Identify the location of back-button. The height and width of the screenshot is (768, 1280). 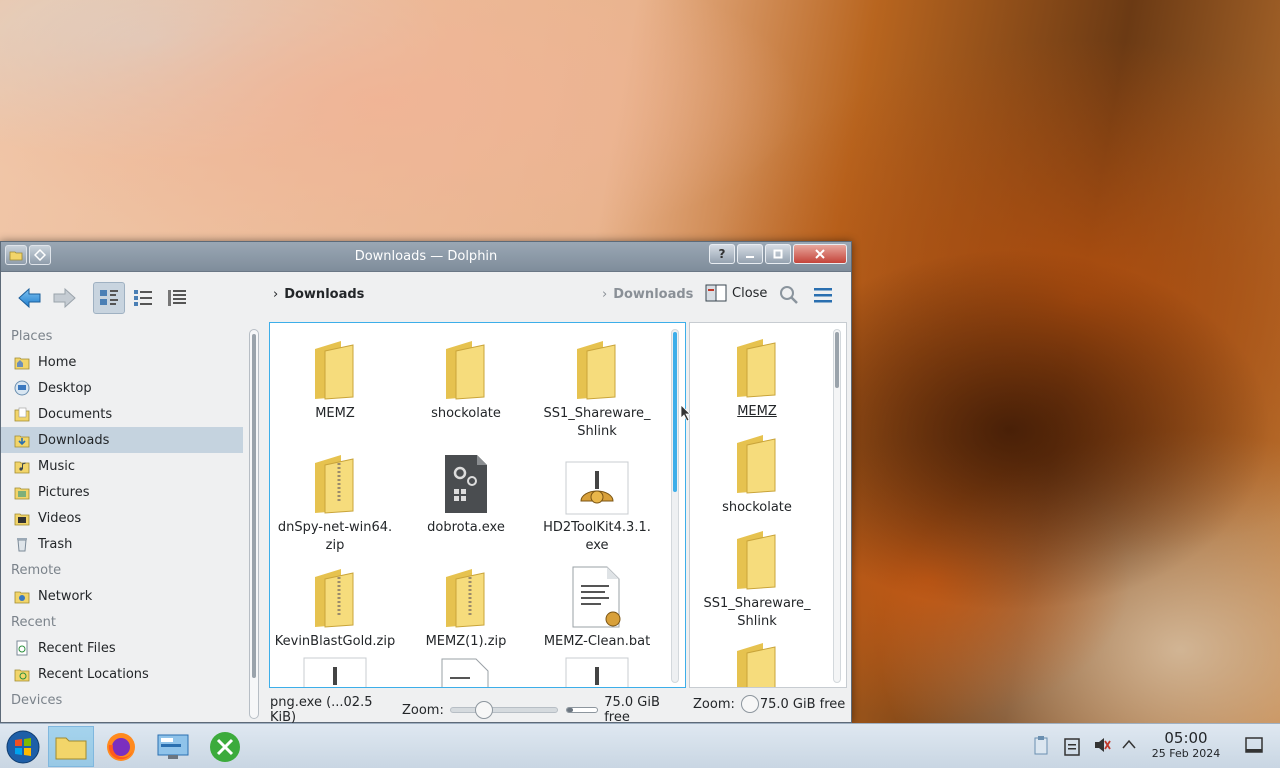
(30, 298).